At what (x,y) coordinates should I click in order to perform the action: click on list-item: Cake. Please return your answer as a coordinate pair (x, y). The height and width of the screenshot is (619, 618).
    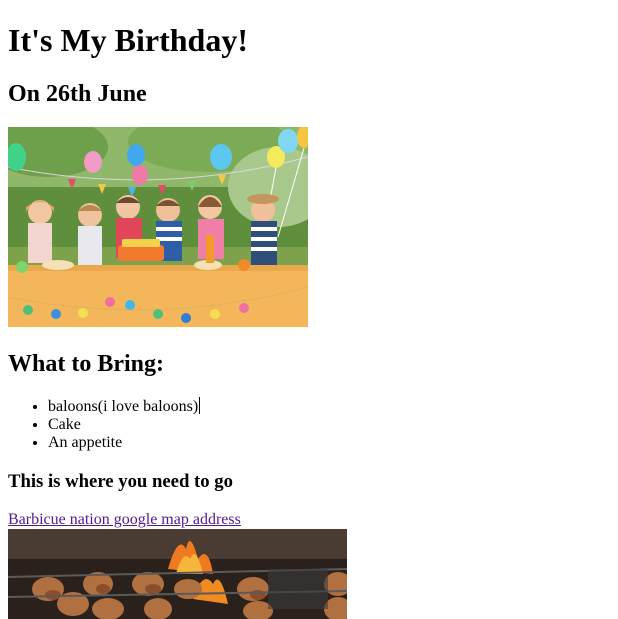
    Looking at the image, I should click on (124, 425).